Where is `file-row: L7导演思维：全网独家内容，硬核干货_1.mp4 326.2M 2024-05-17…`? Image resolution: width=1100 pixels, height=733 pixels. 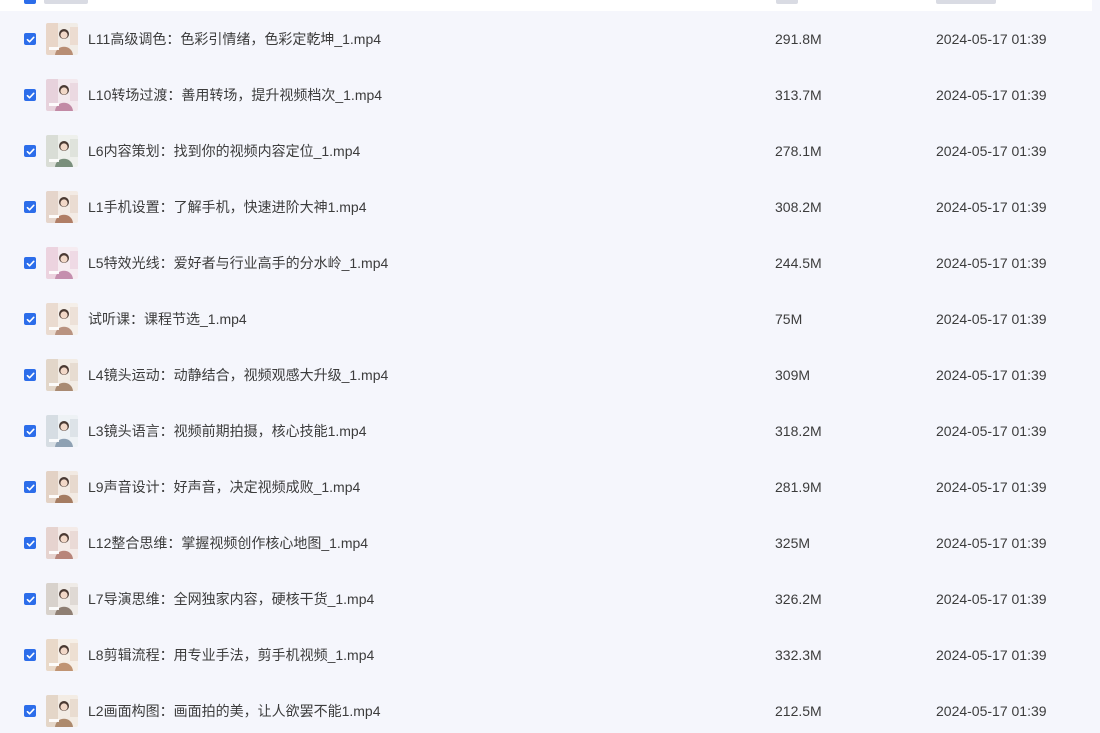
file-row: L7导演思维：全网独家内容，硬核干货_1.mp4 326.2M 2024-05-17… is located at coordinates (546, 599).